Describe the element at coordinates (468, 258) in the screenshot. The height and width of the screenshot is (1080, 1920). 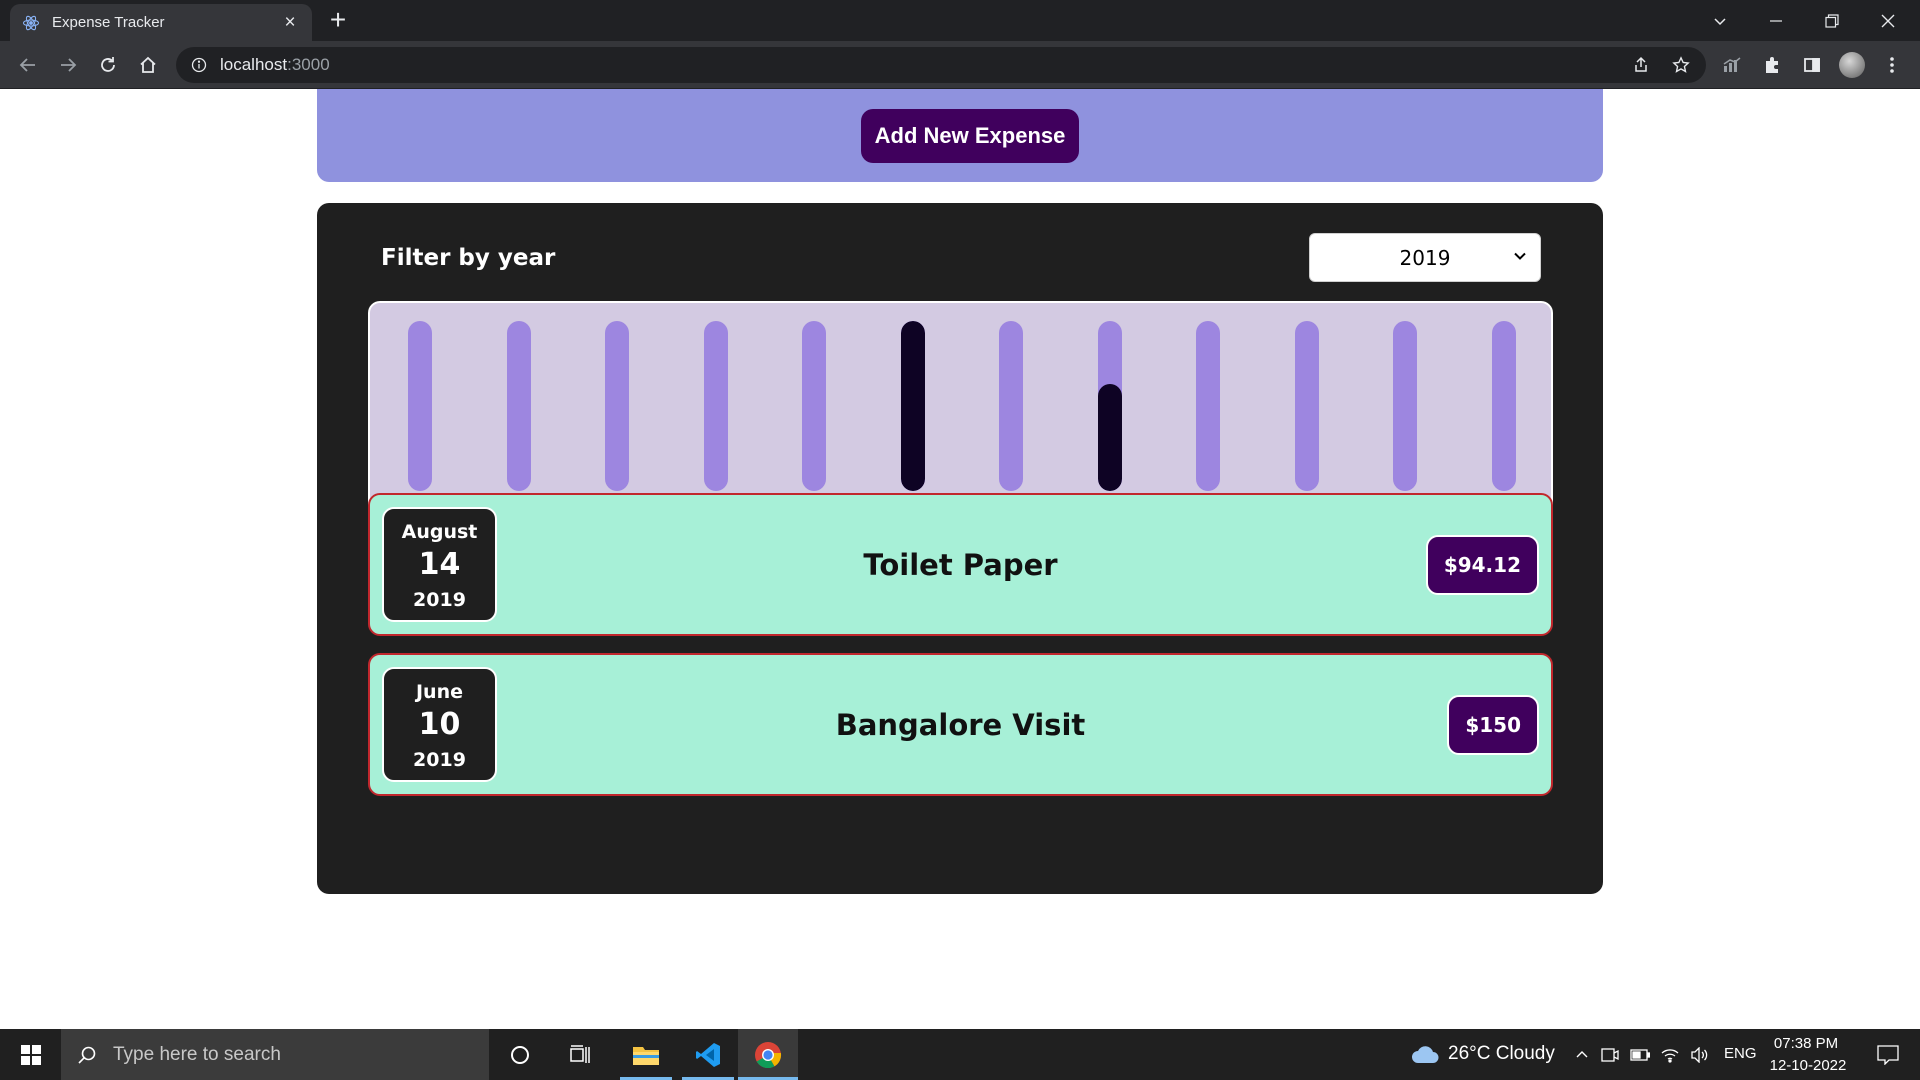
I see `filter-by-year-label: Filter by year` at that location.